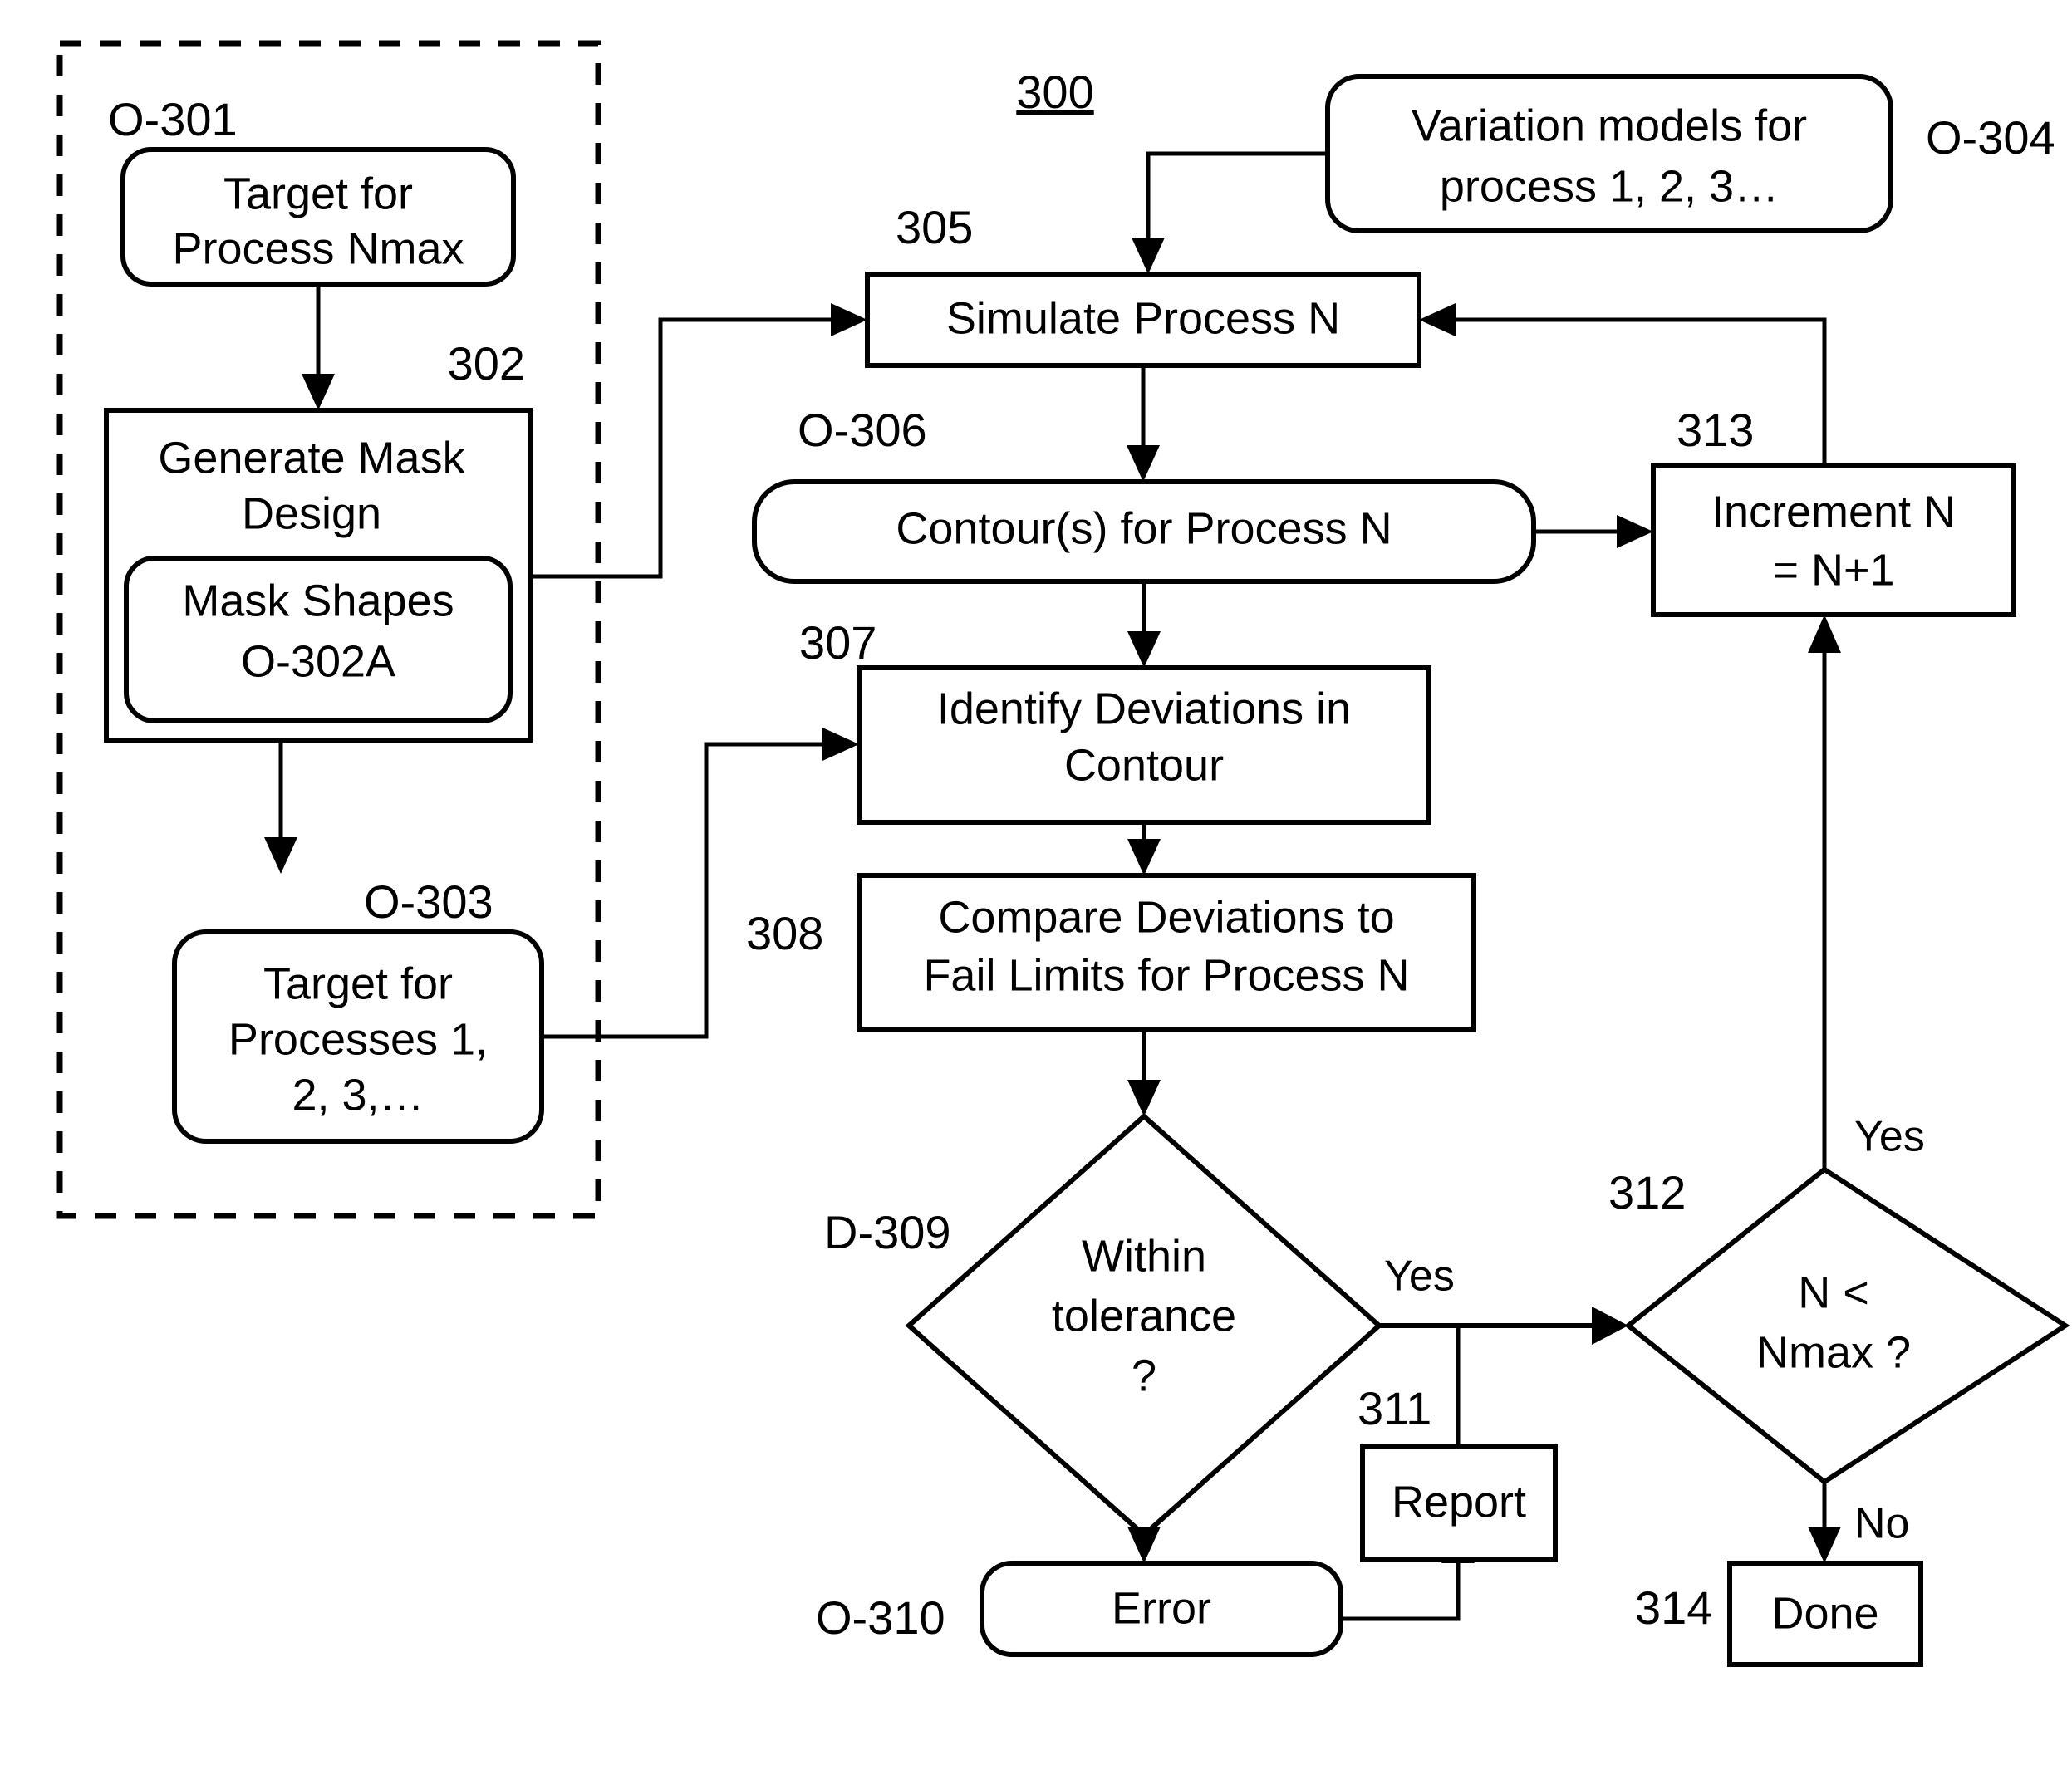 Image resolution: width=2072 pixels, height=1765 pixels. Describe the element at coordinates (1890, 1137) in the screenshot. I see `edge-label-nmax-yes: Yes` at that location.